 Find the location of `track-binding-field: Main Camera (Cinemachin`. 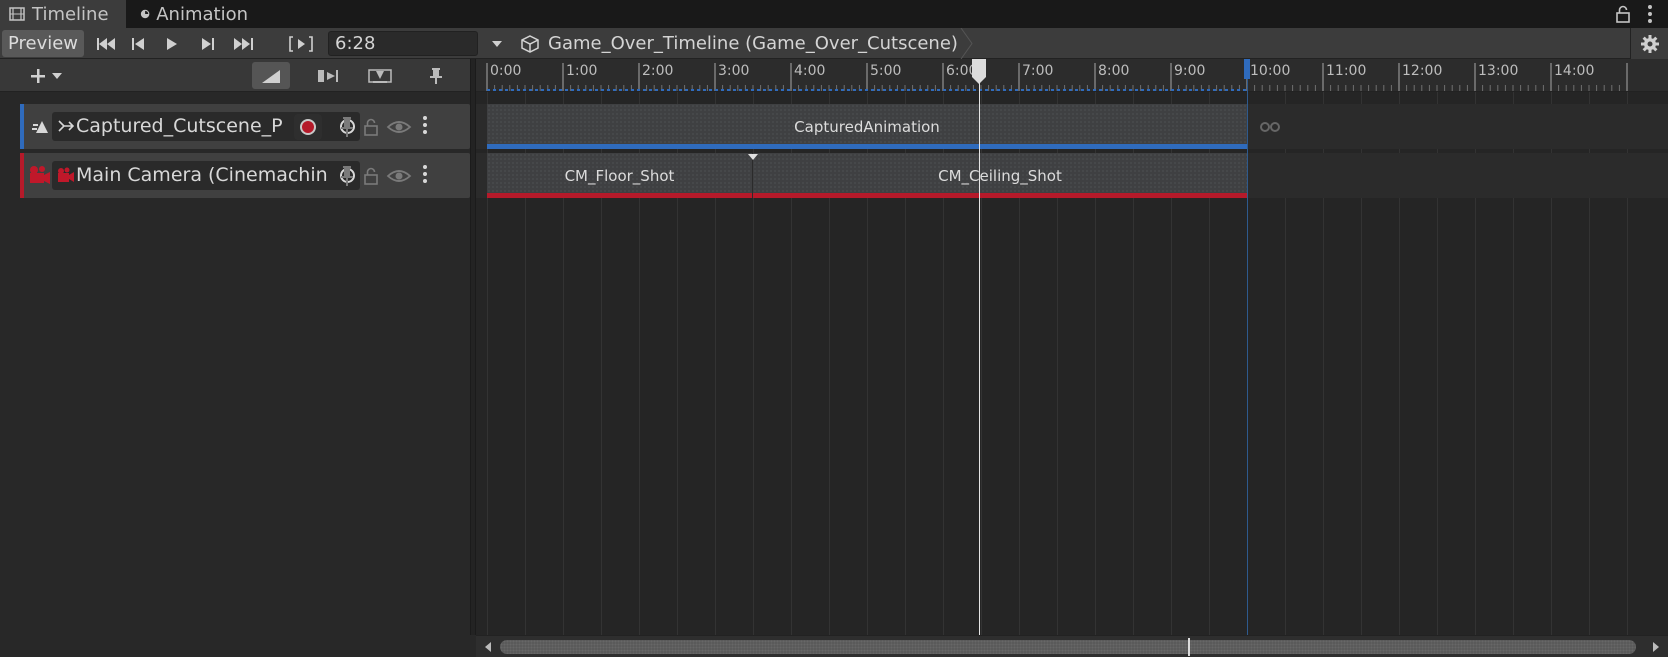

track-binding-field: Main Camera (Cinemachin is located at coordinates (206, 175).